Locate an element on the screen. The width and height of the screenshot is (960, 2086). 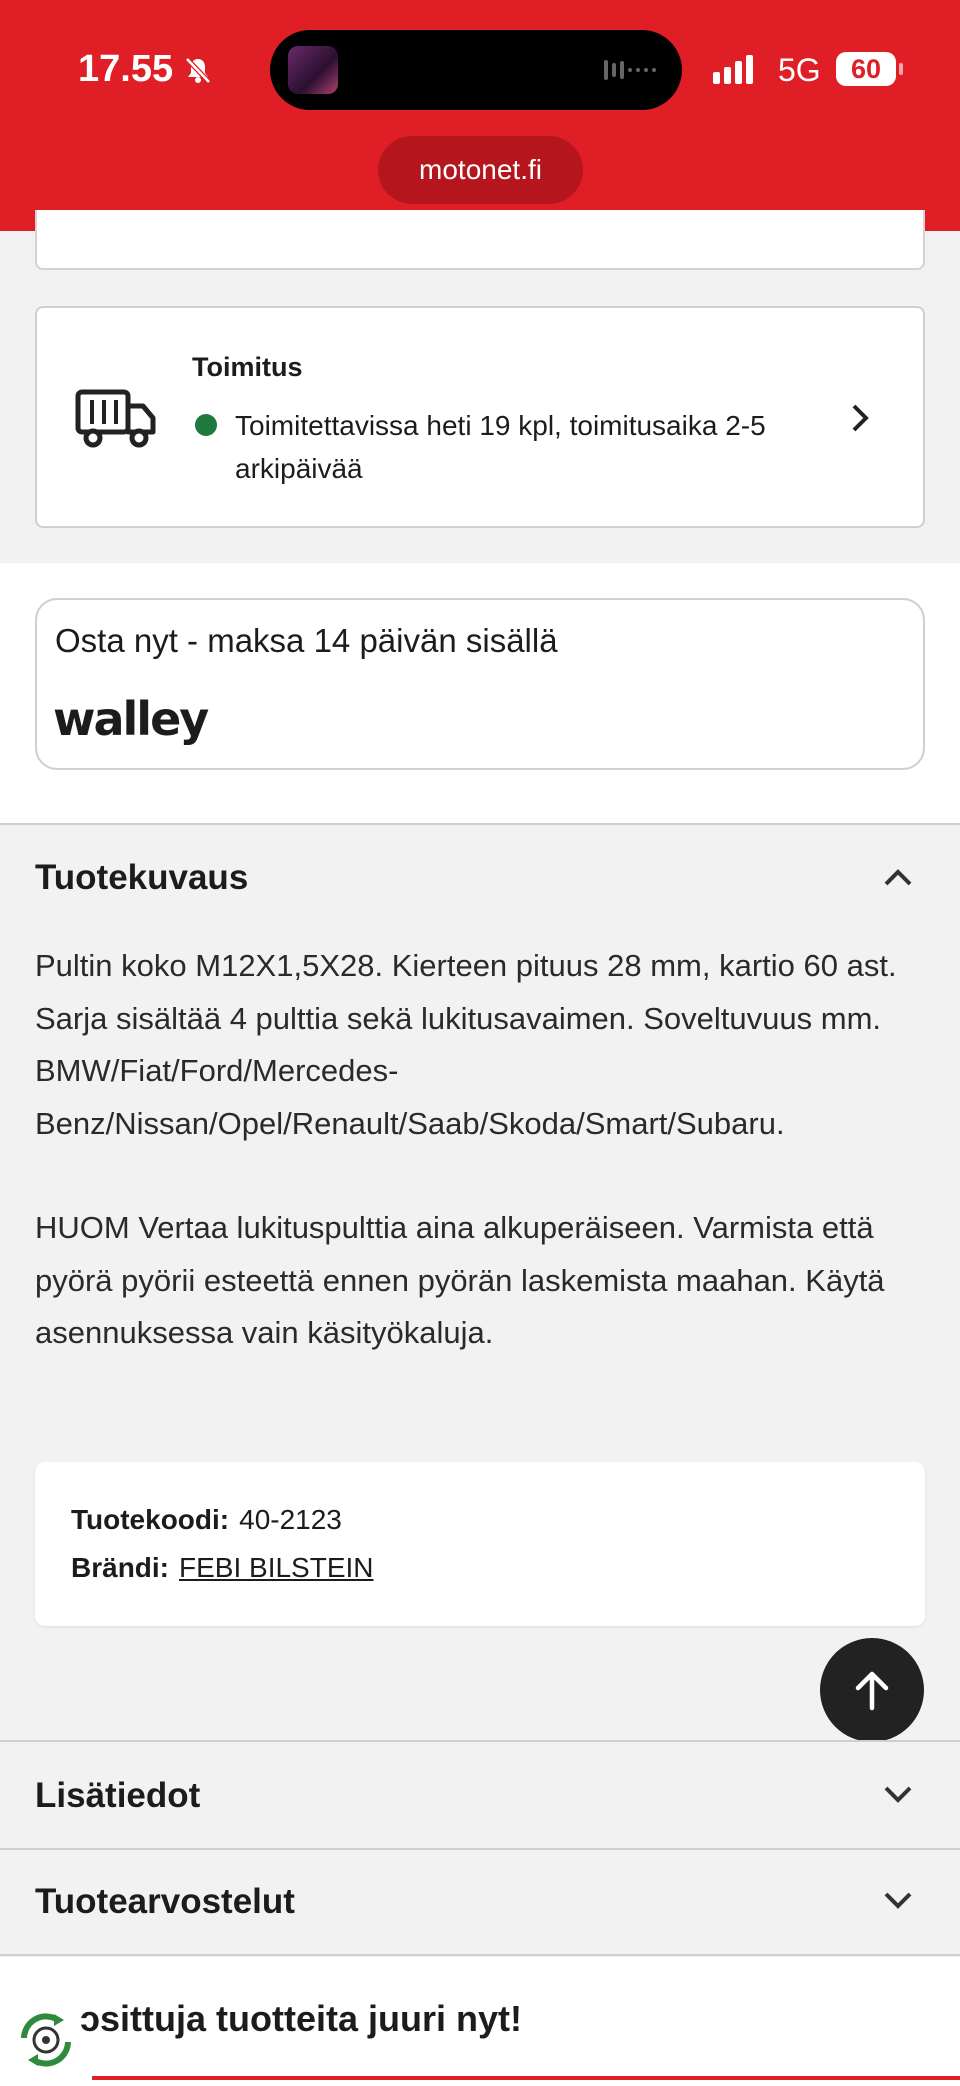
album-art-icon is located at coordinates (313, 70).